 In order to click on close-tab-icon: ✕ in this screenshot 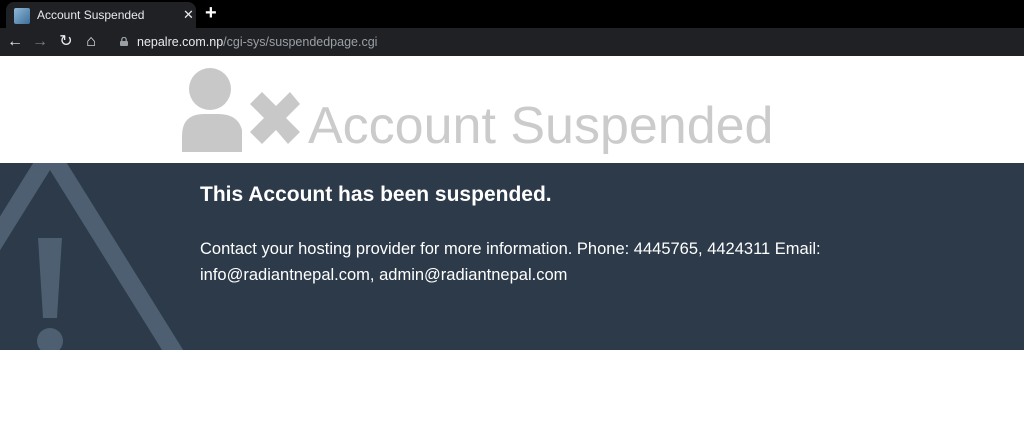, I will do `click(188, 14)`.